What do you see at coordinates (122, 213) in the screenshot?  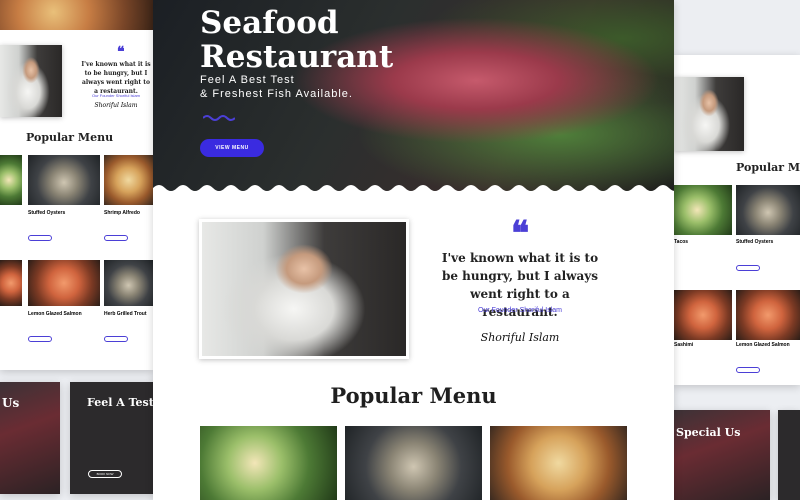 I see `left-menu-item-name: Shrimp Alfredo` at bounding box center [122, 213].